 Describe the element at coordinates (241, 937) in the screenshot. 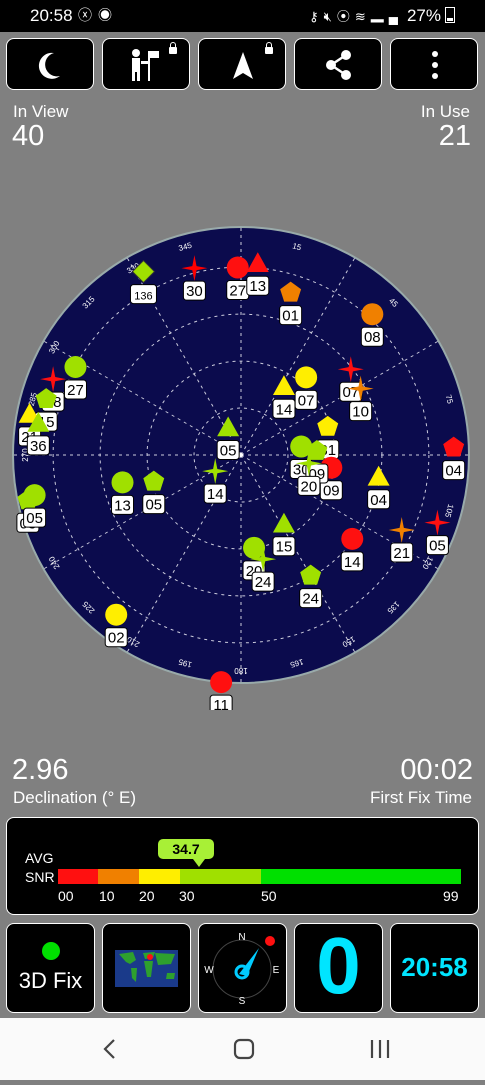

I see `compass-n: N` at that location.